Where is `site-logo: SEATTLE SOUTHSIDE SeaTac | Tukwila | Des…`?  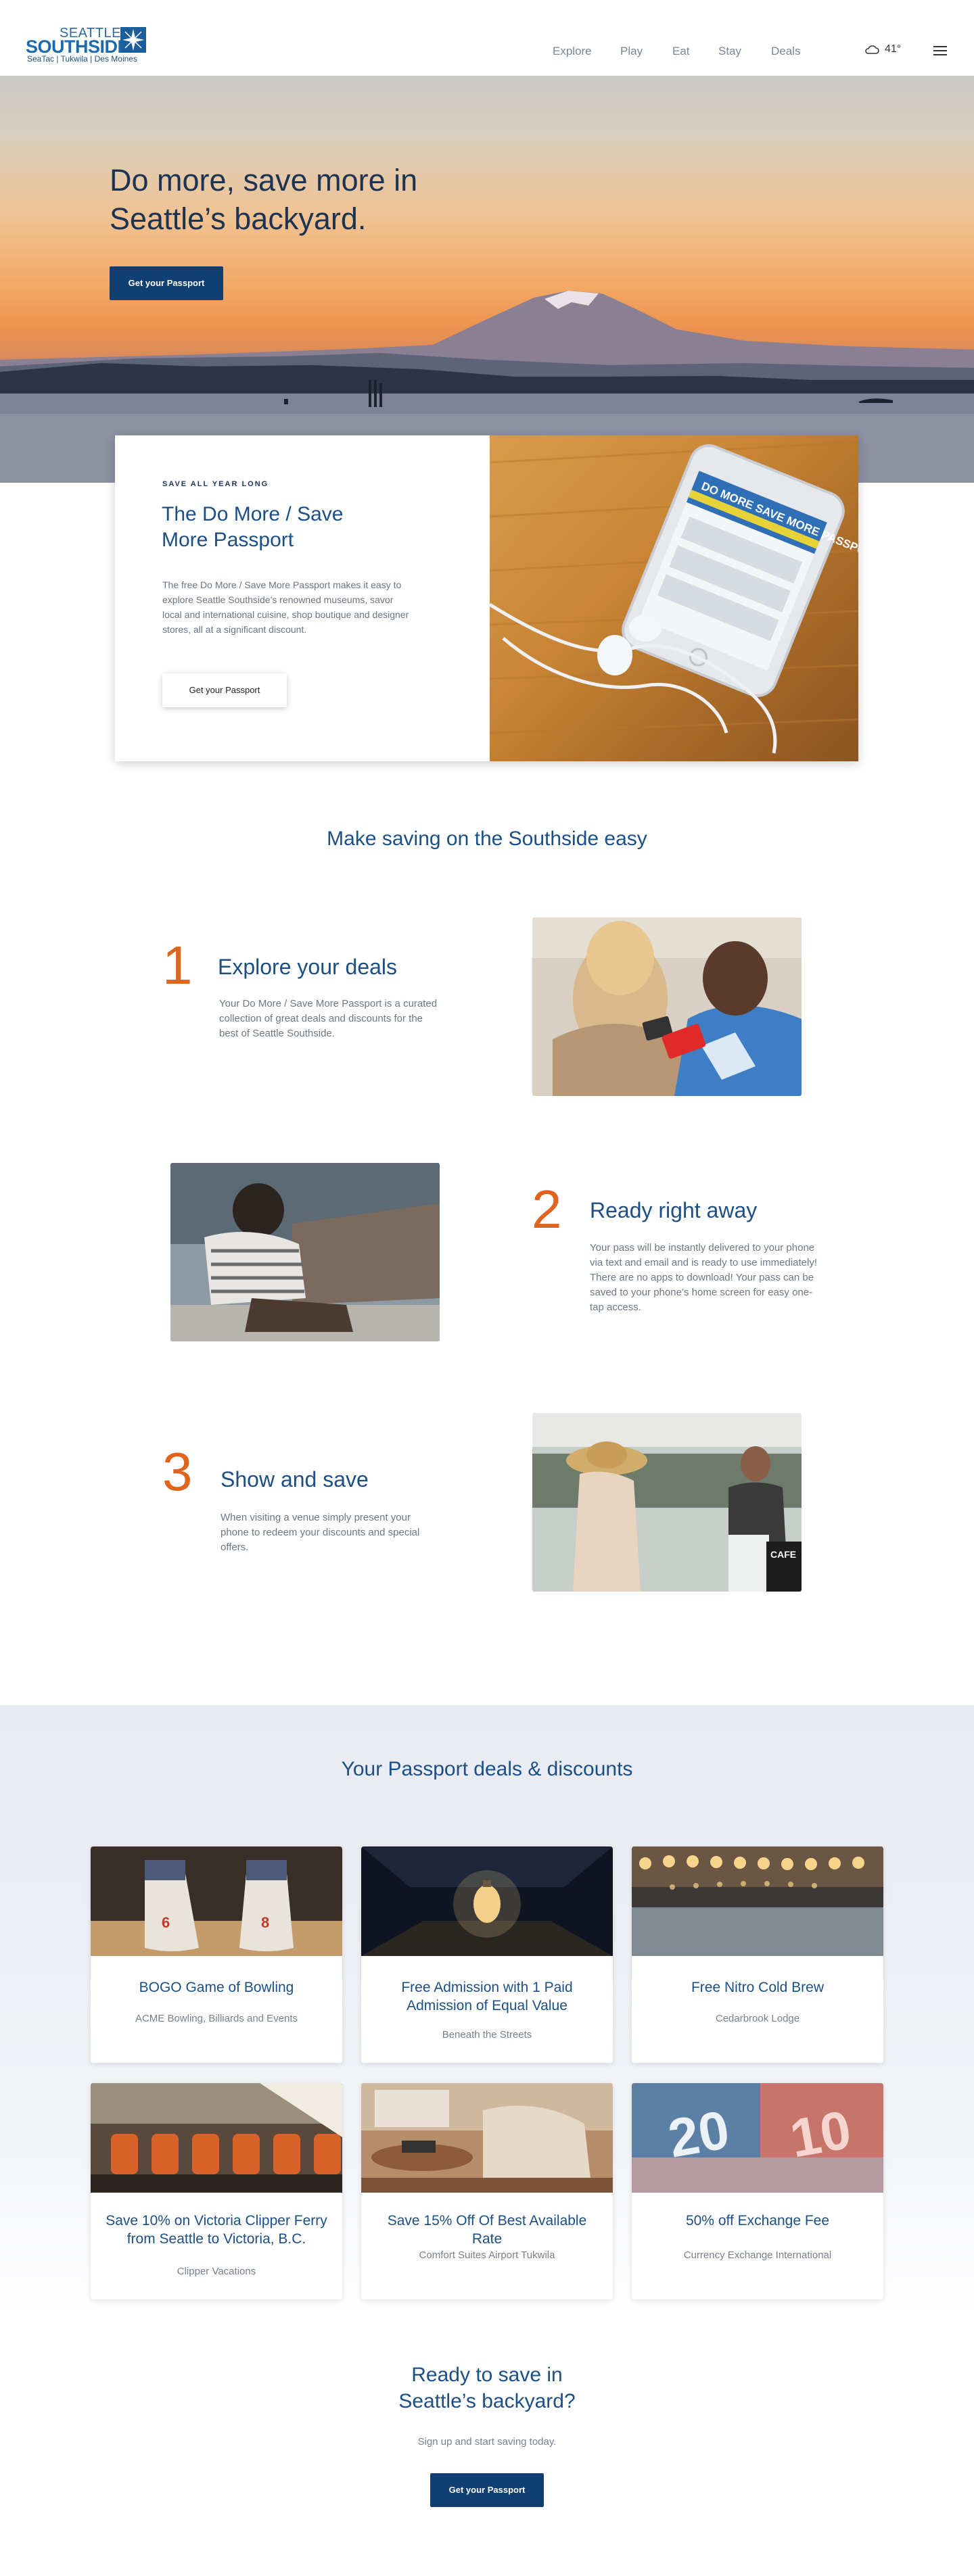
site-logo: SEATTLE SOUTHSIDE SeaTac | Tukwila | Des… is located at coordinates (86, 45).